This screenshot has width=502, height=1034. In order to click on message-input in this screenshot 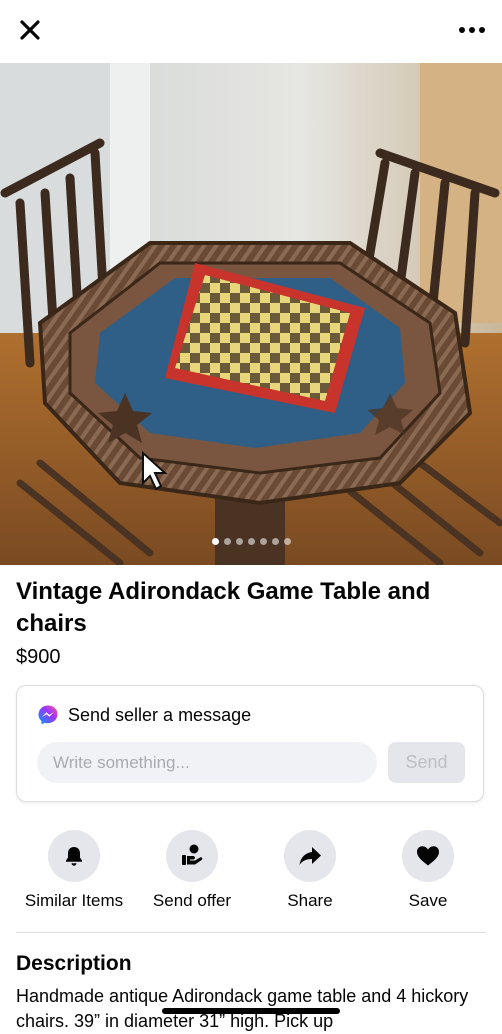, I will do `click(207, 762)`.